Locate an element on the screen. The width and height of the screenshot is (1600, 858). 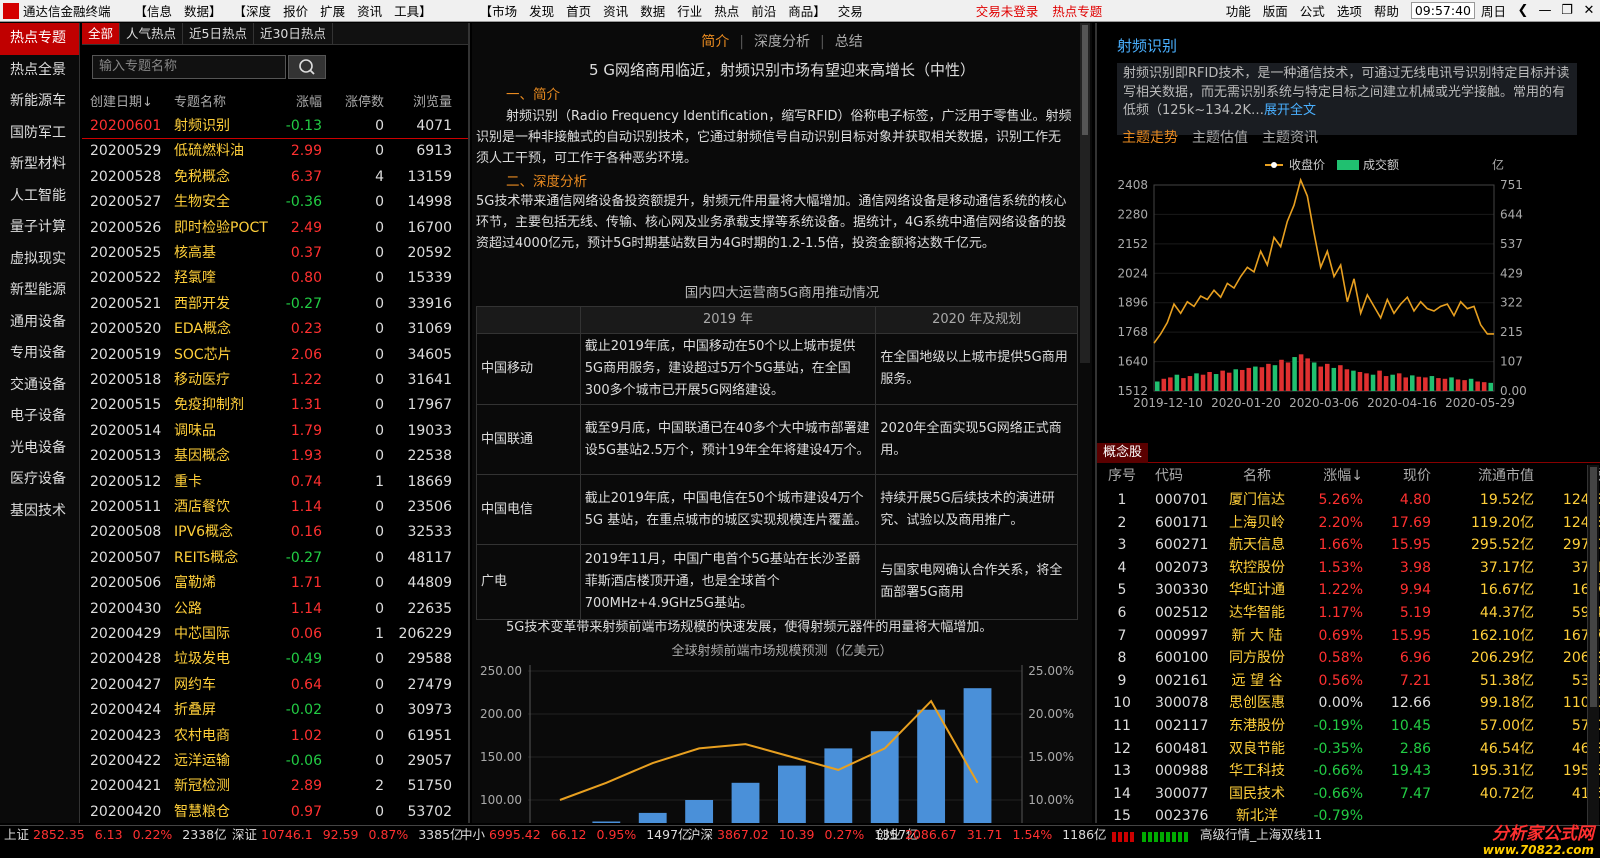
table-row: 20200512 重卡 0.74 1 18669 is located at coordinates (275, 482).